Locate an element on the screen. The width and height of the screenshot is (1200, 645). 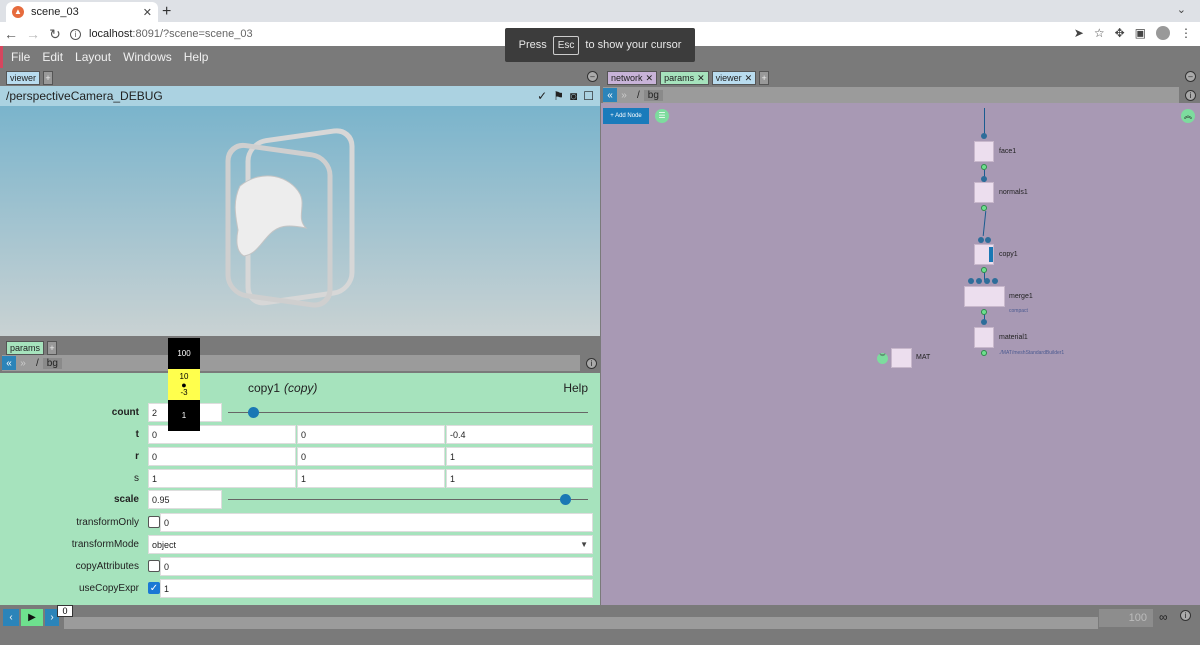
ladder-step-10: 10 ● -3 is located at coordinates (184, 384).